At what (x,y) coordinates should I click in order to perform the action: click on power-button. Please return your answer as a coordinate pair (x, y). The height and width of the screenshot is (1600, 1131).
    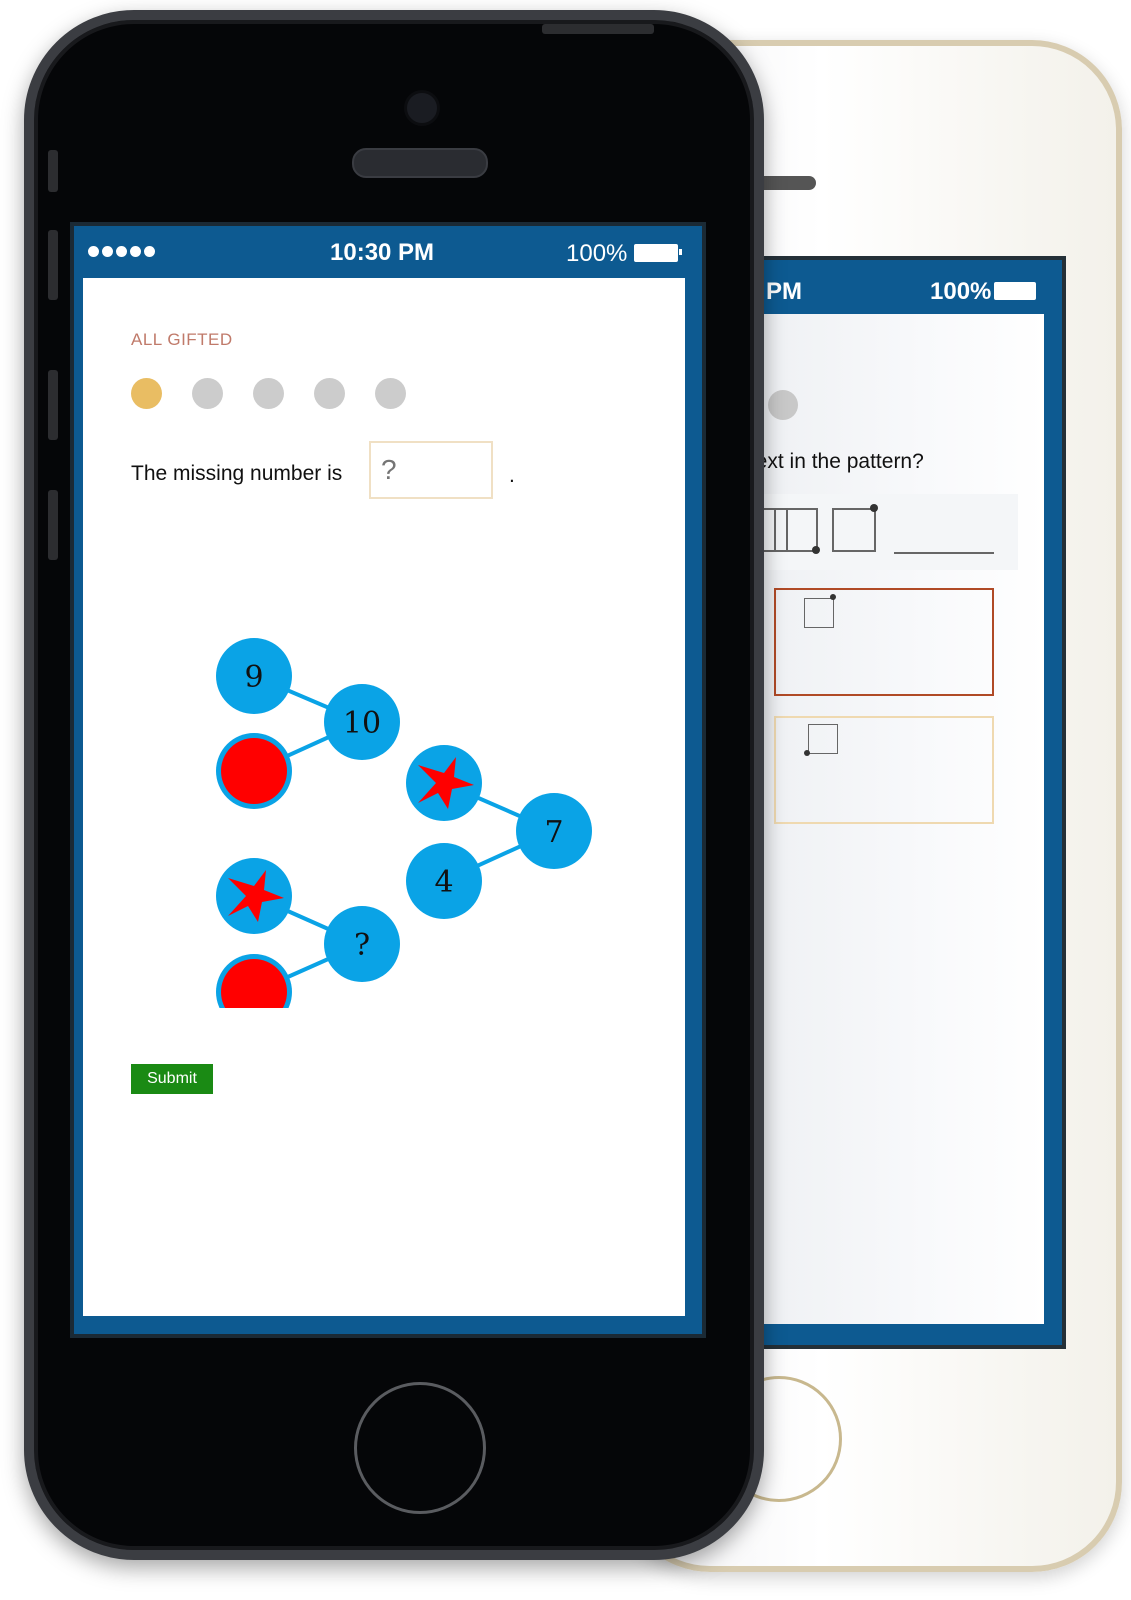
    Looking at the image, I should click on (598, 29).